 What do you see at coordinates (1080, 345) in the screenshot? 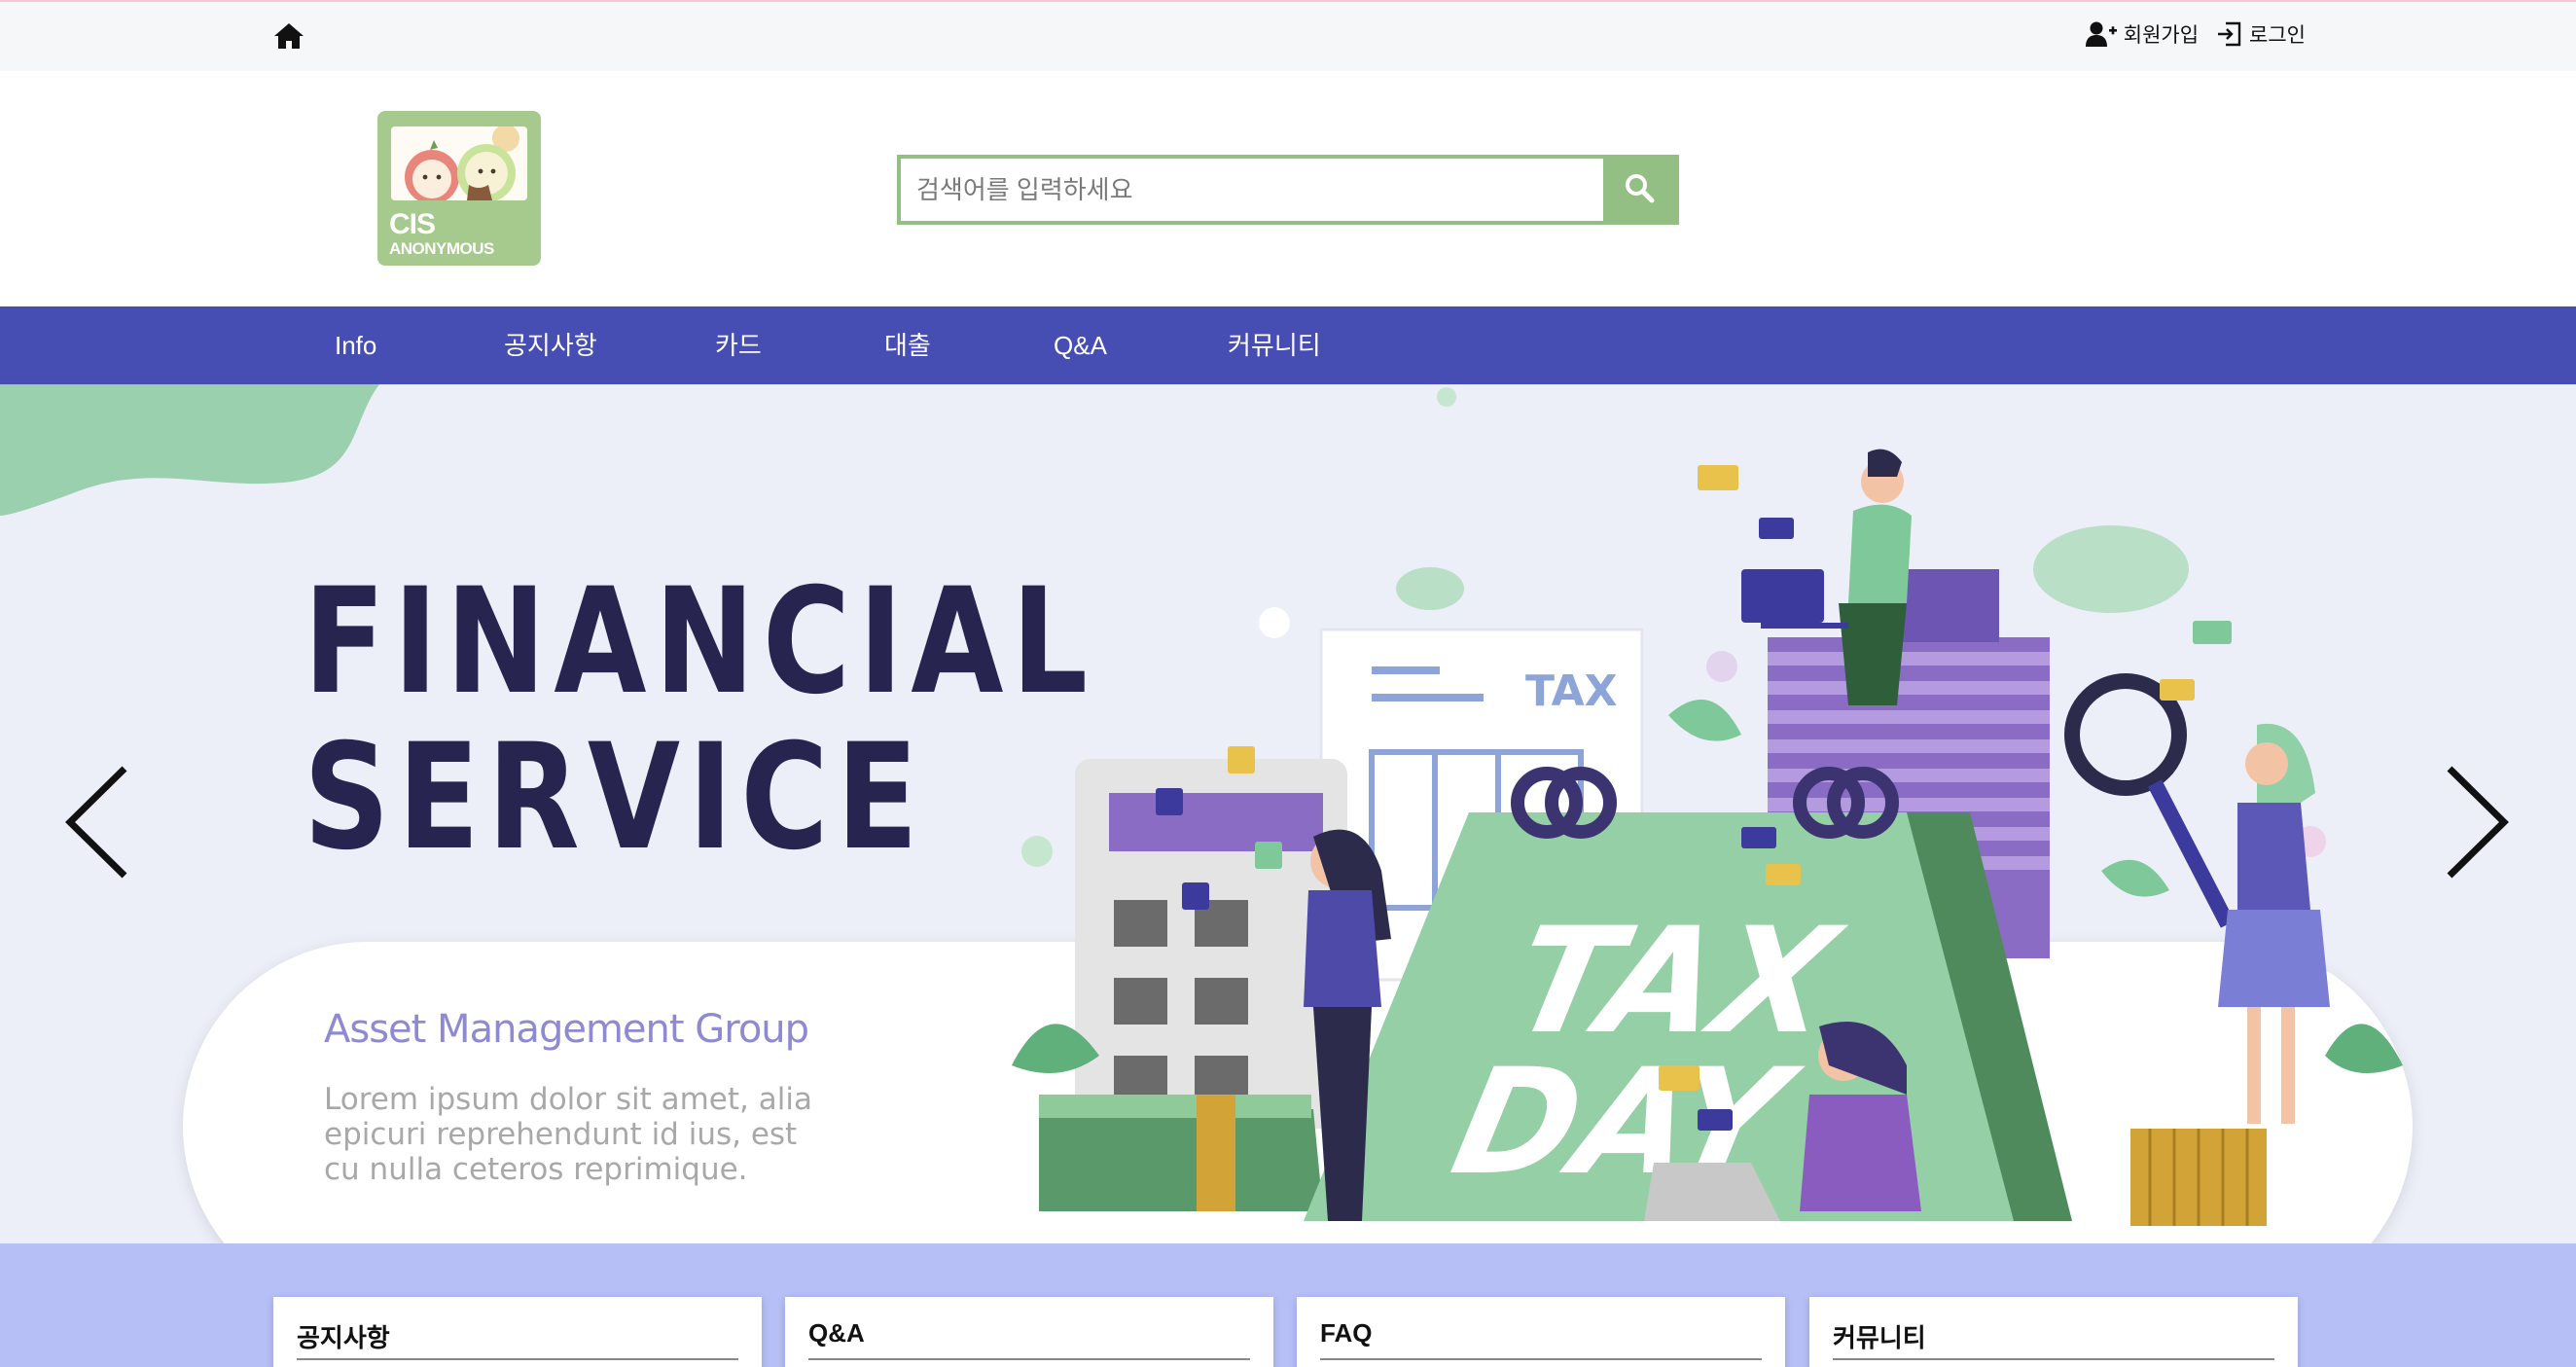
I see `nav-item-qna: Q&A` at bounding box center [1080, 345].